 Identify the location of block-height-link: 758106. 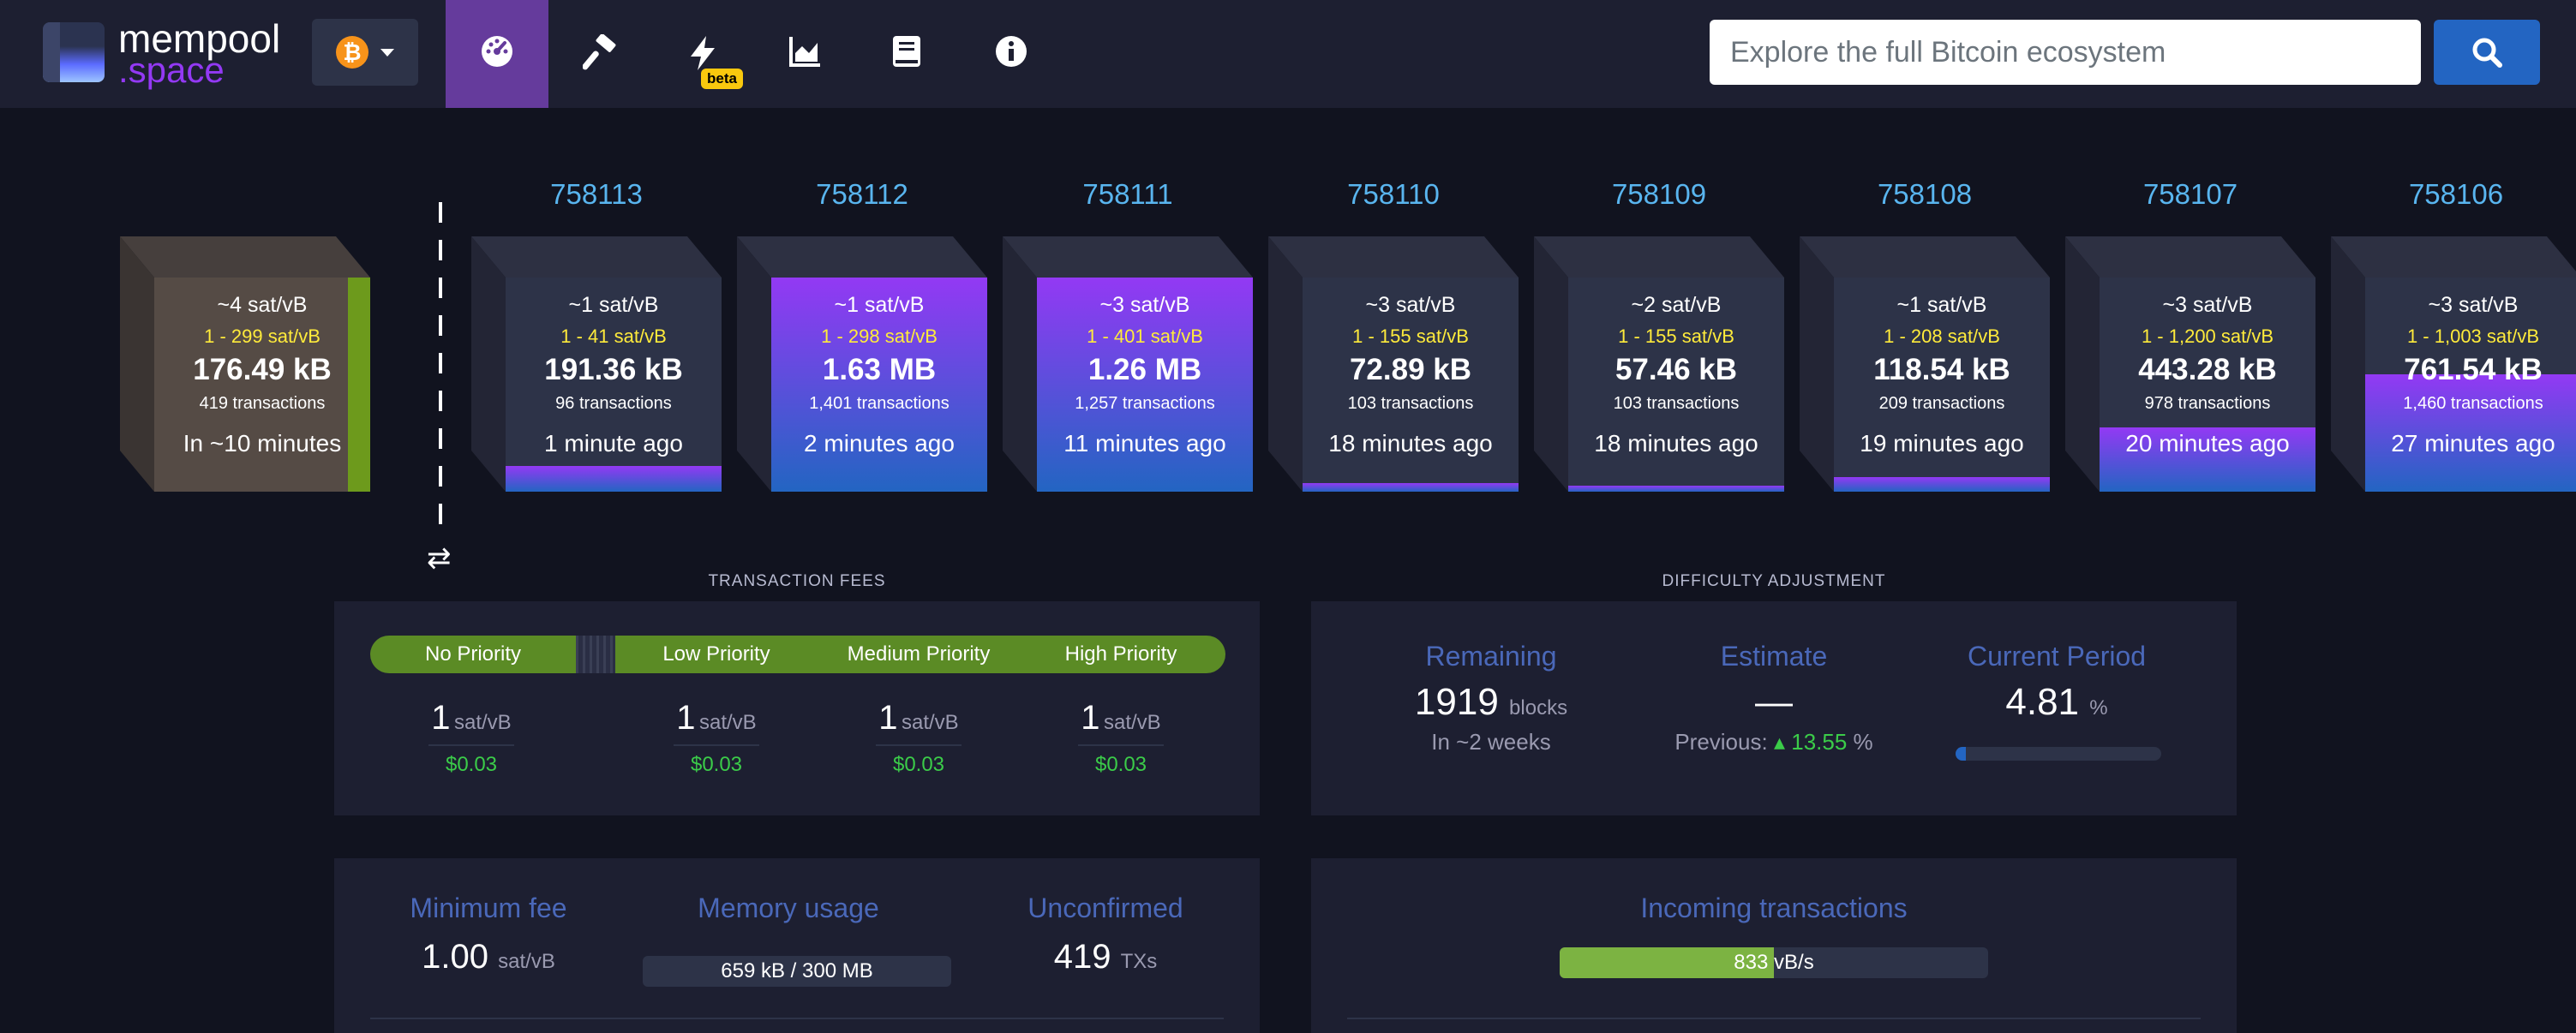
(2456, 194).